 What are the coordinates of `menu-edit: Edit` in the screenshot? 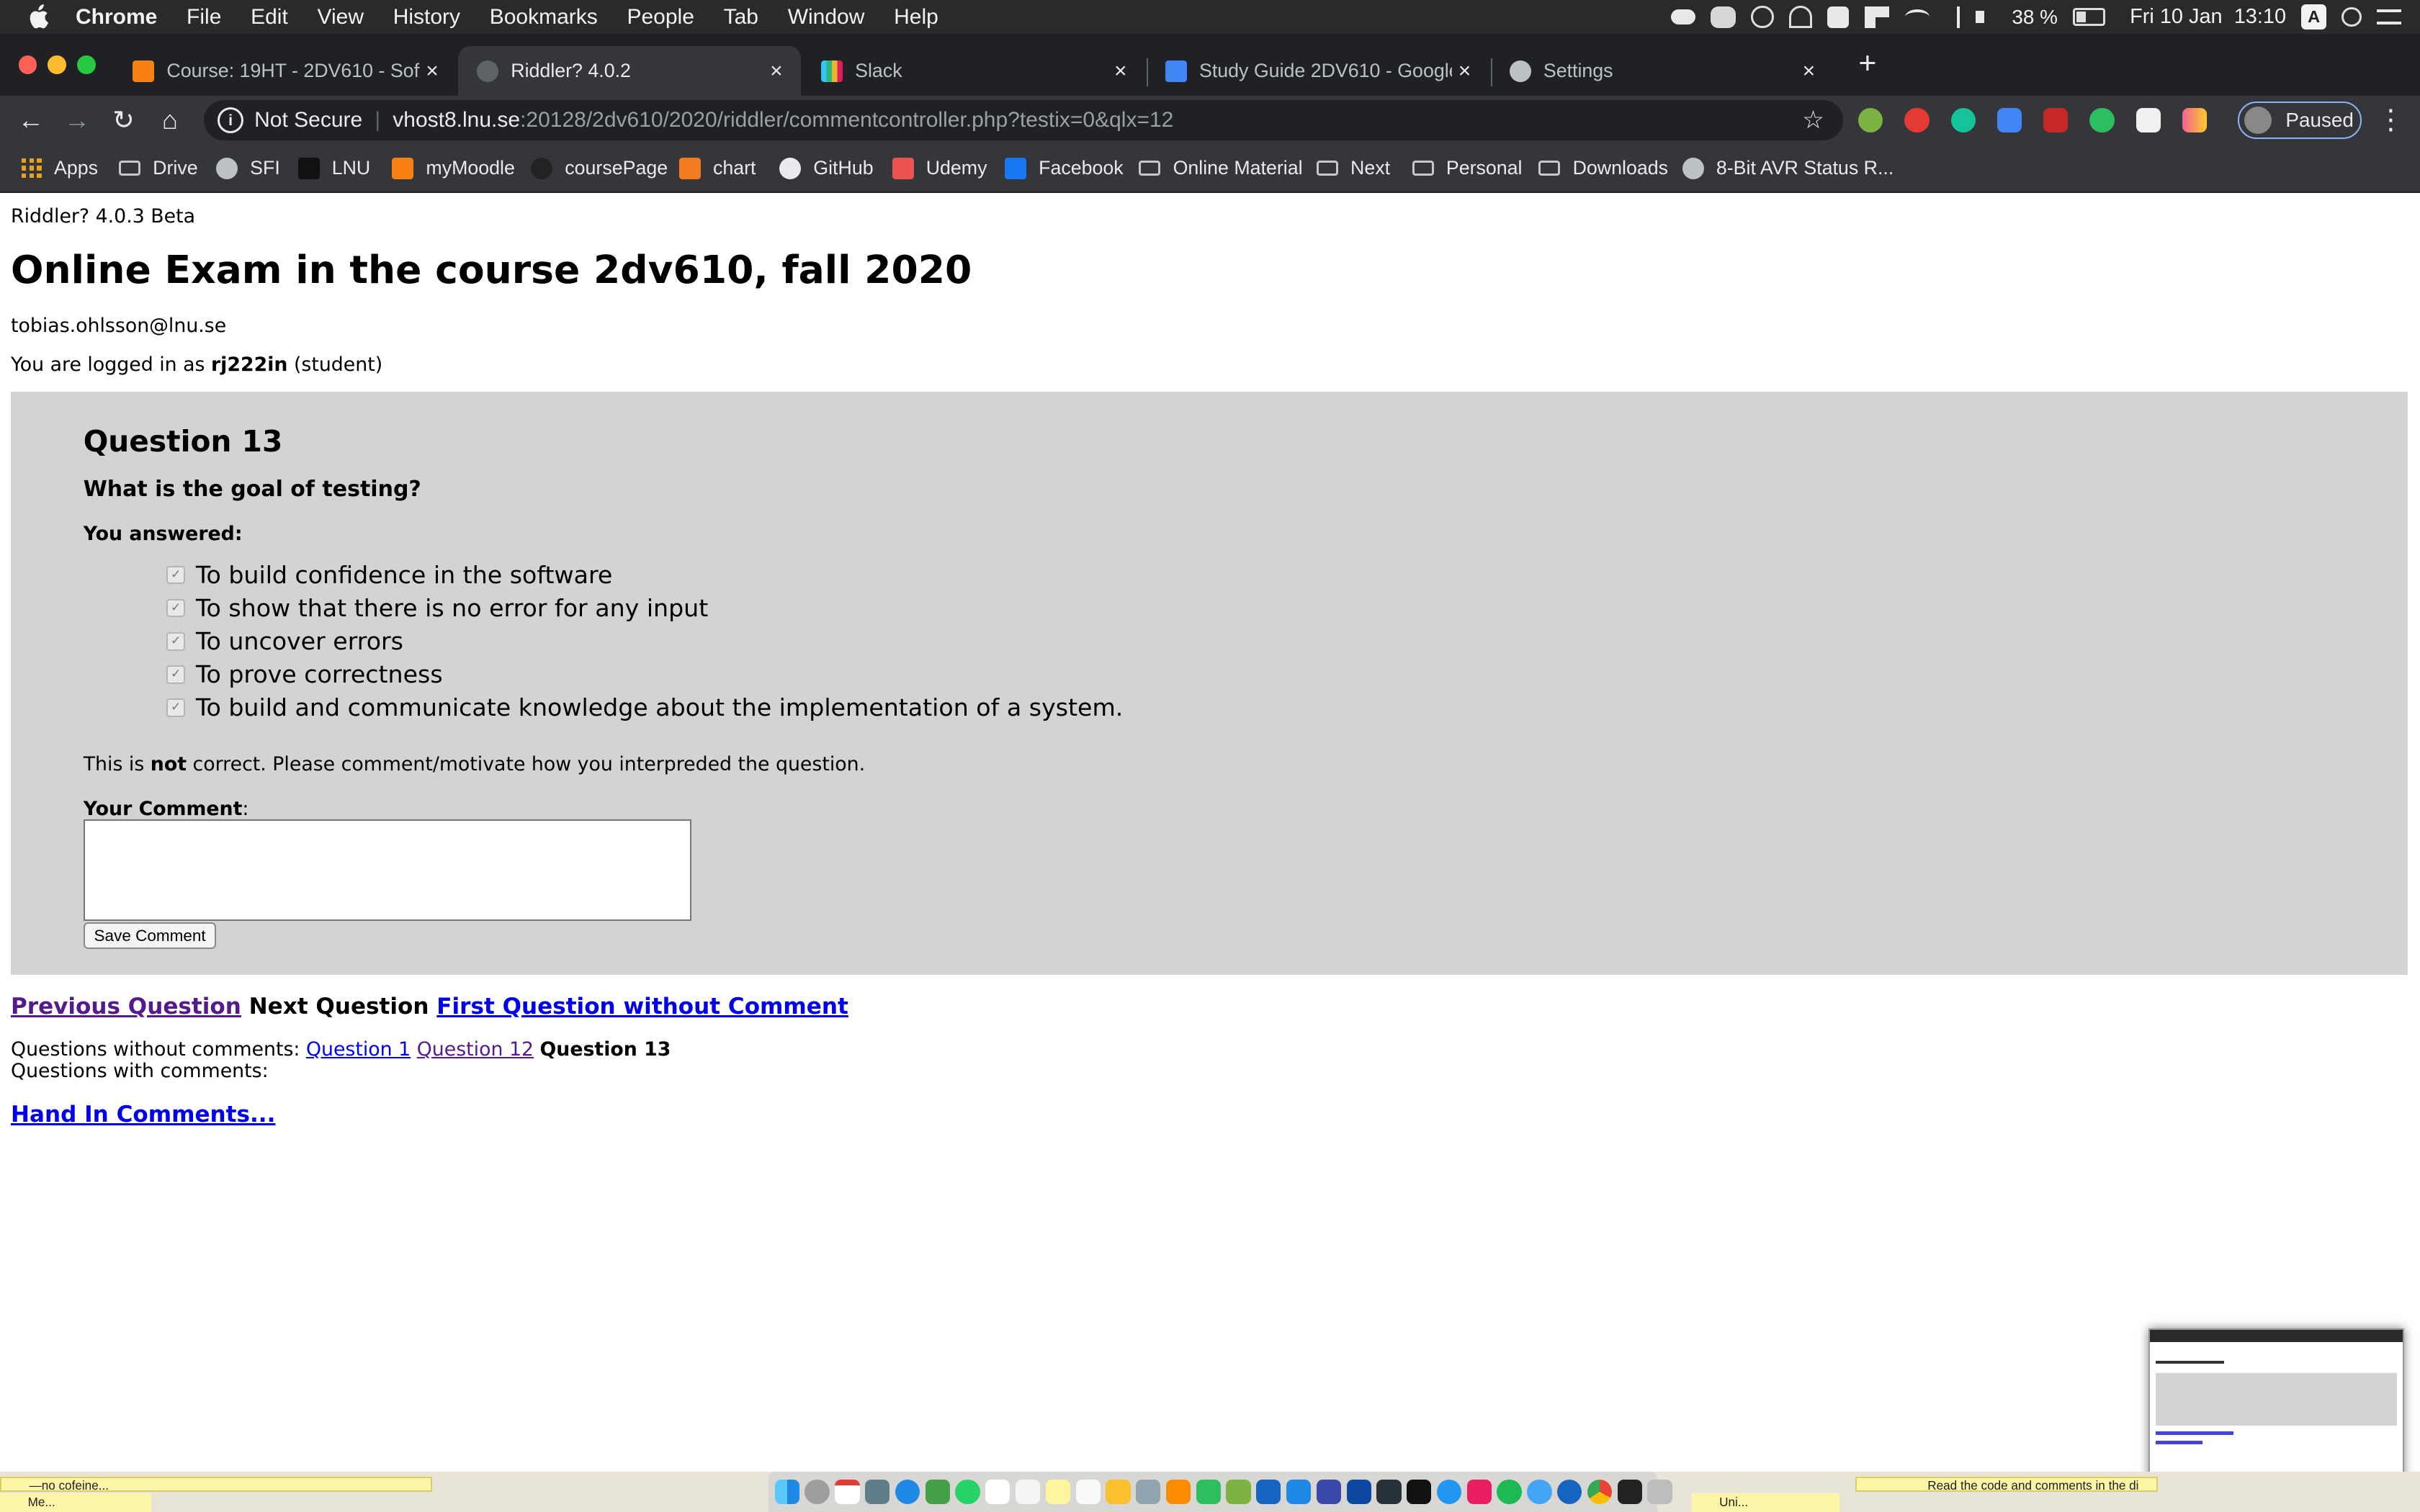 It's located at (269, 17).